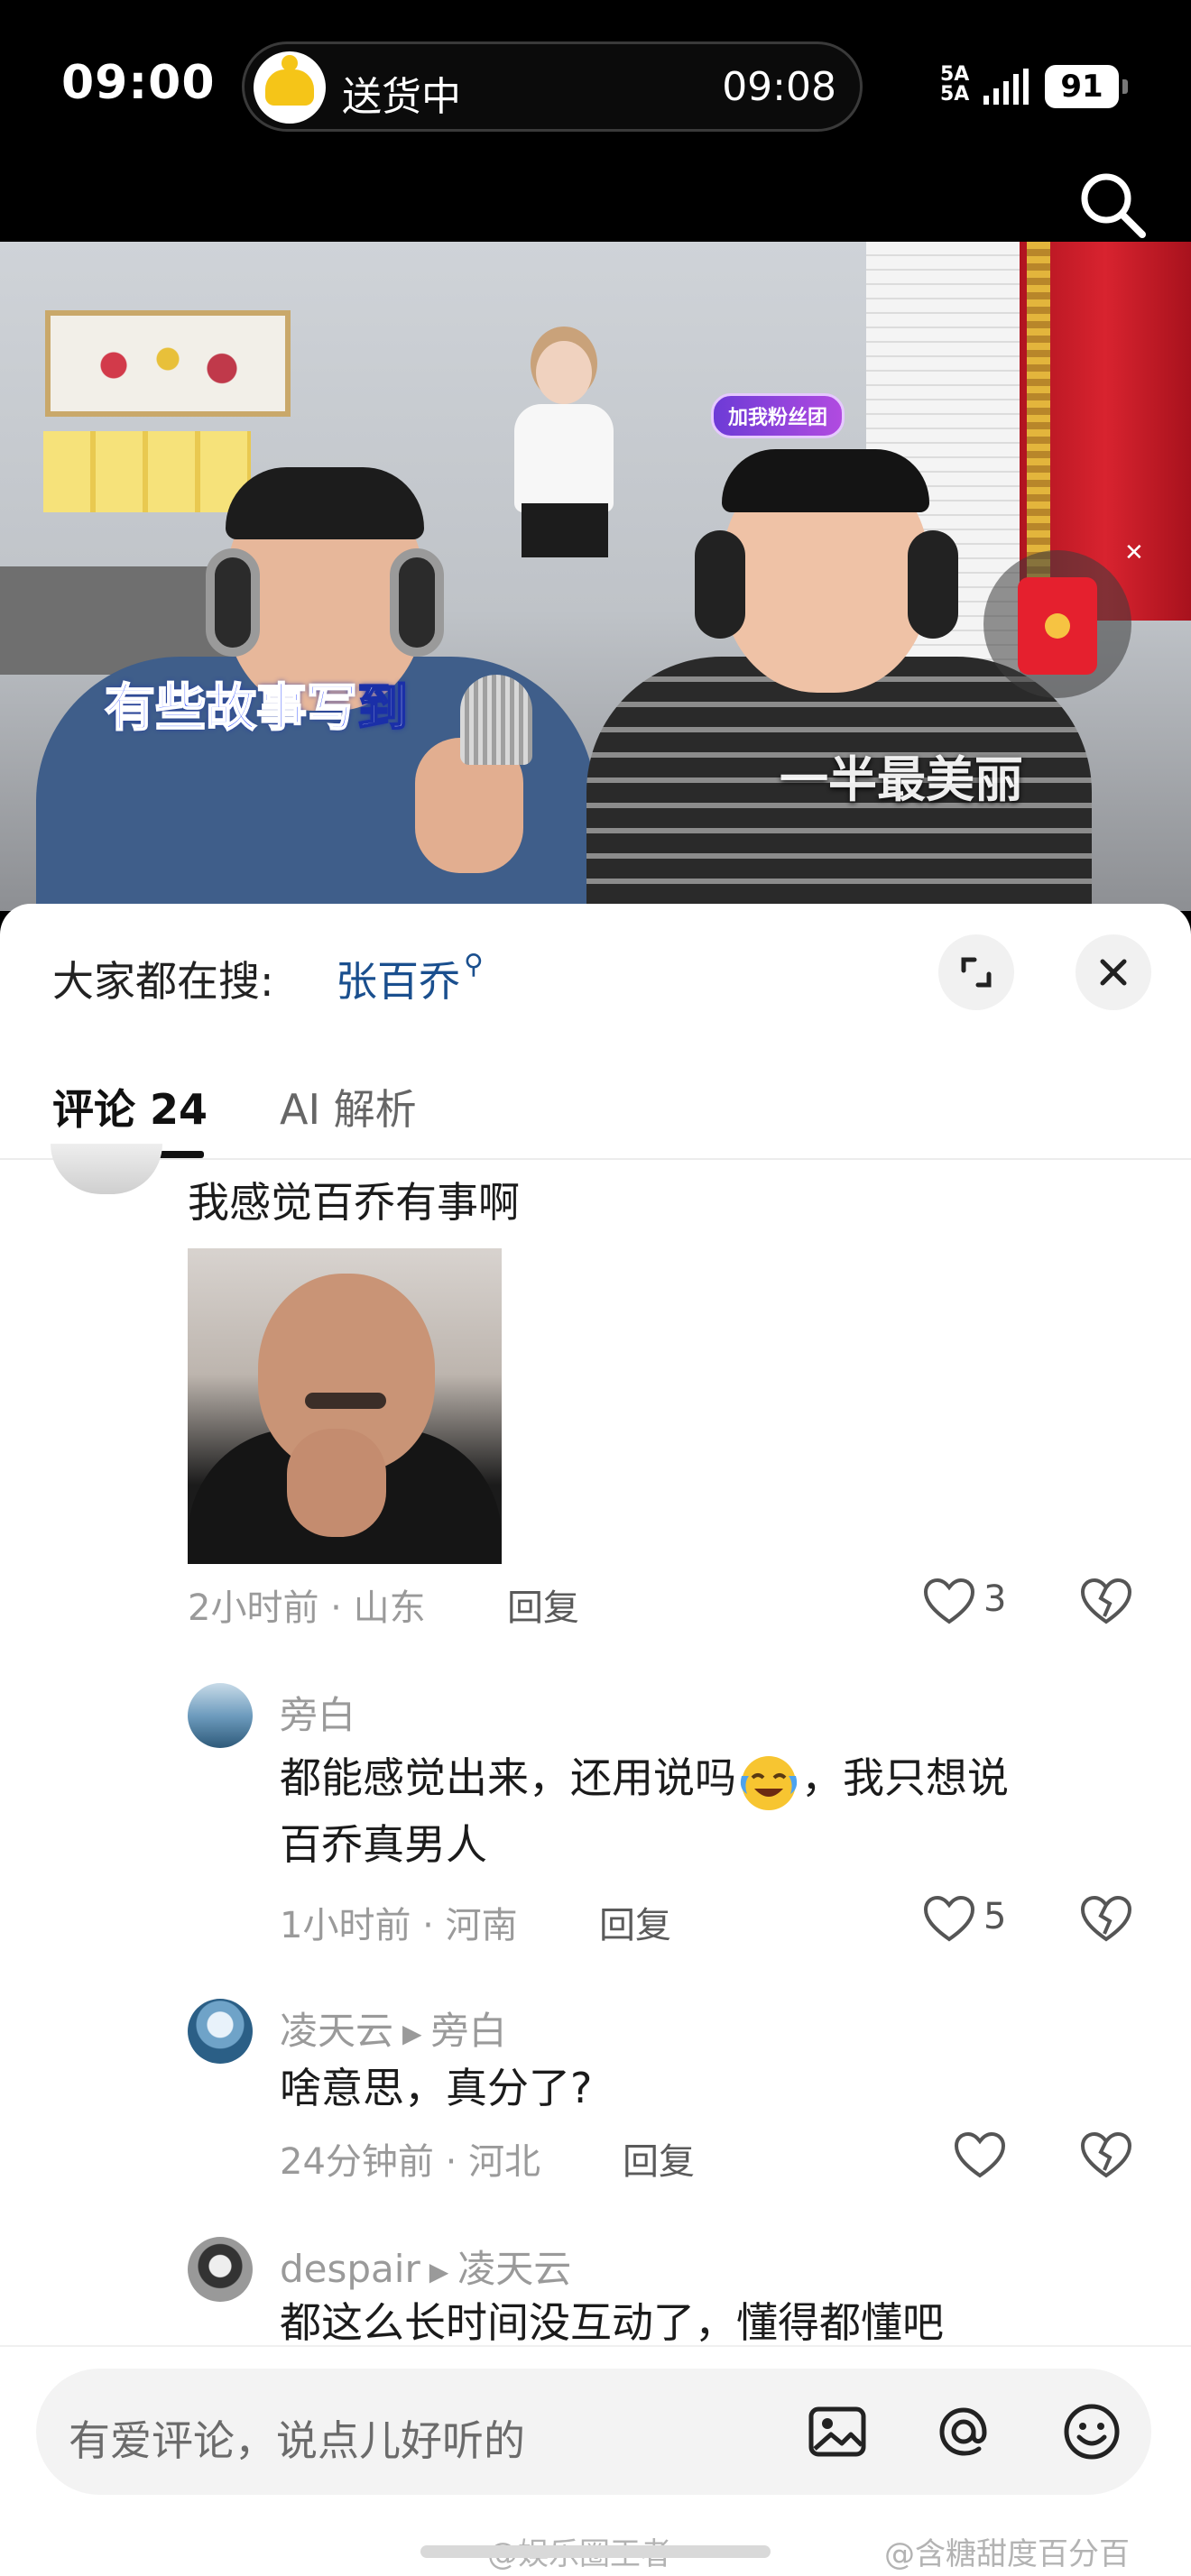 This screenshot has width=1191, height=2576. I want to click on comment-input-placeholder: 有爱评论，说点儿好听的, so click(297, 2440).